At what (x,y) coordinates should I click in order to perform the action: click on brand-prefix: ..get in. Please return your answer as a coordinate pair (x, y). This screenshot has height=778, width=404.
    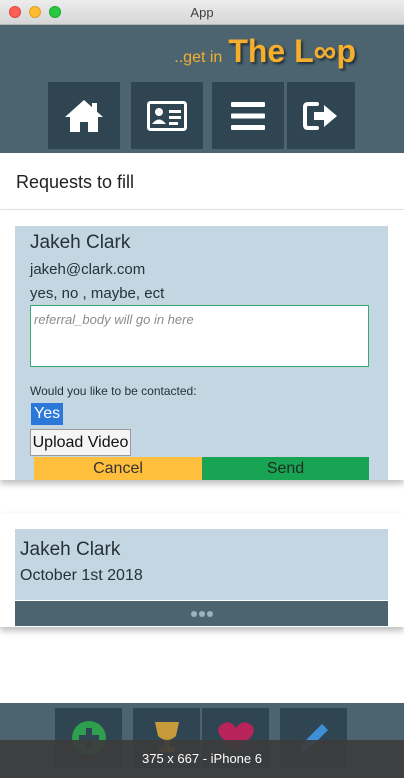
    Looking at the image, I should click on (198, 57).